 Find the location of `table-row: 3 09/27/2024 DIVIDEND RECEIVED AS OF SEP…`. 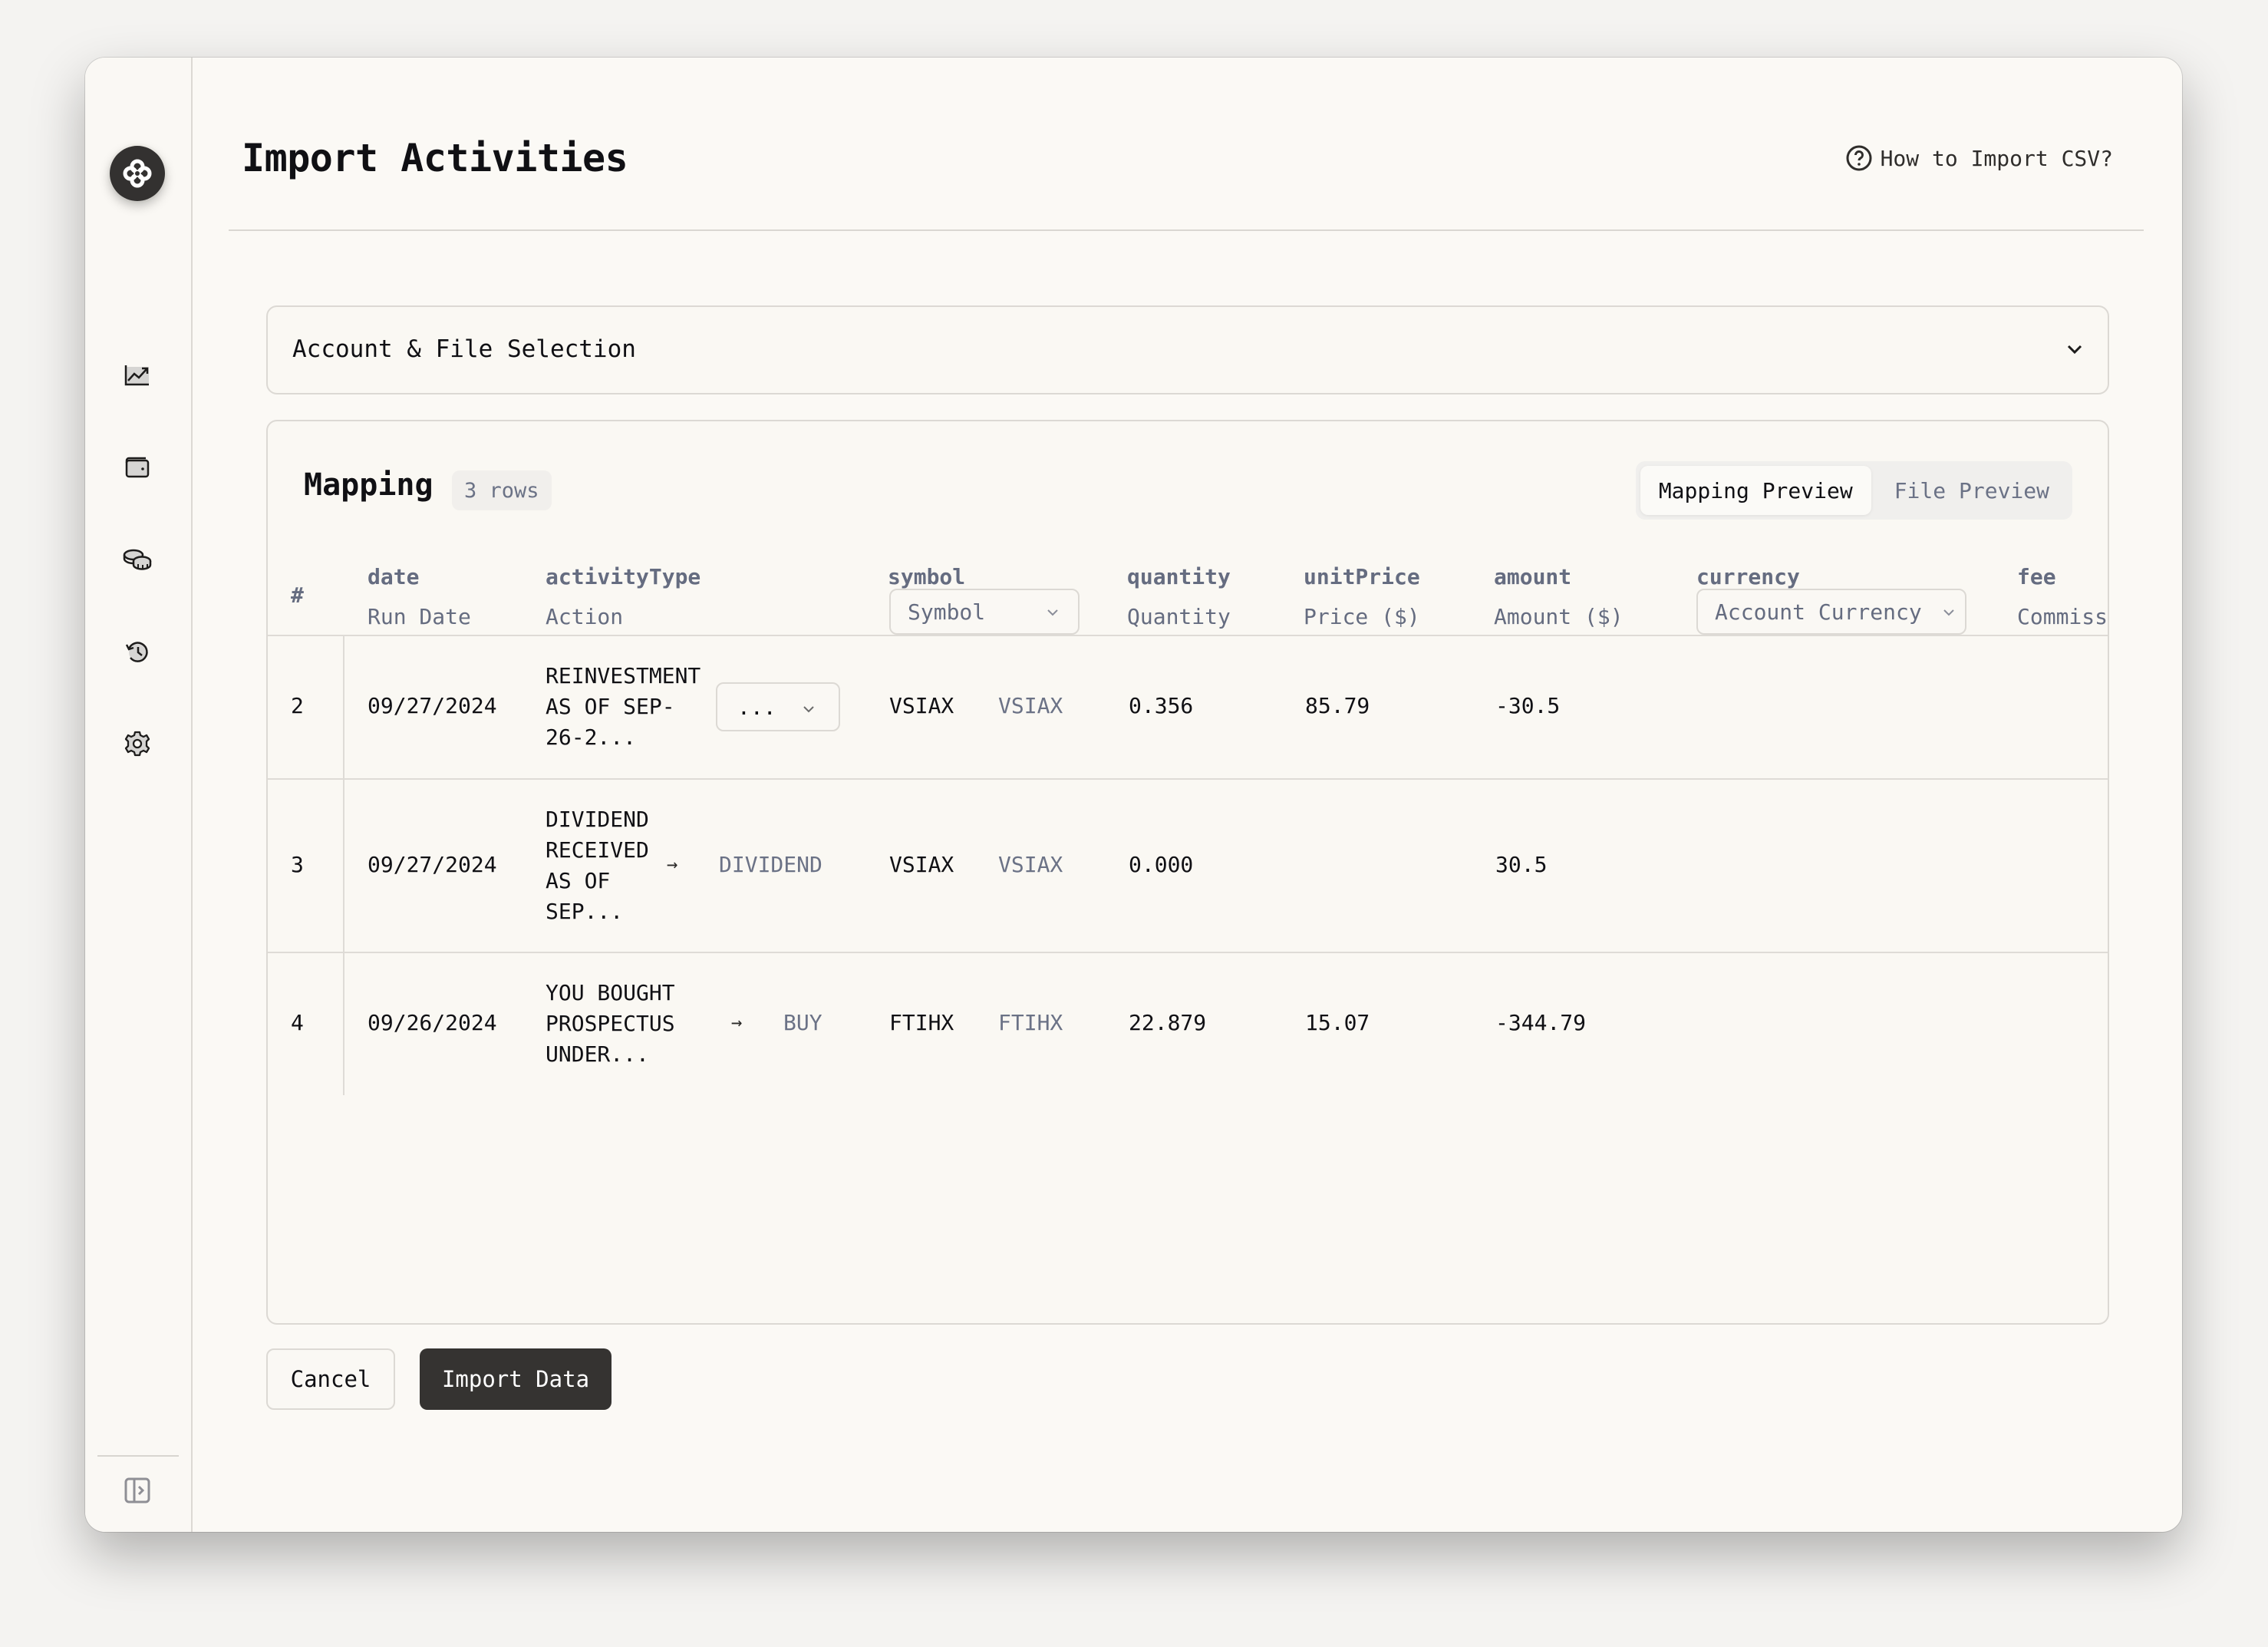

table-row: 3 09/27/2024 DIVIDEND RECEIVED AS OF SEP… is located at coordinates (1188, 867).